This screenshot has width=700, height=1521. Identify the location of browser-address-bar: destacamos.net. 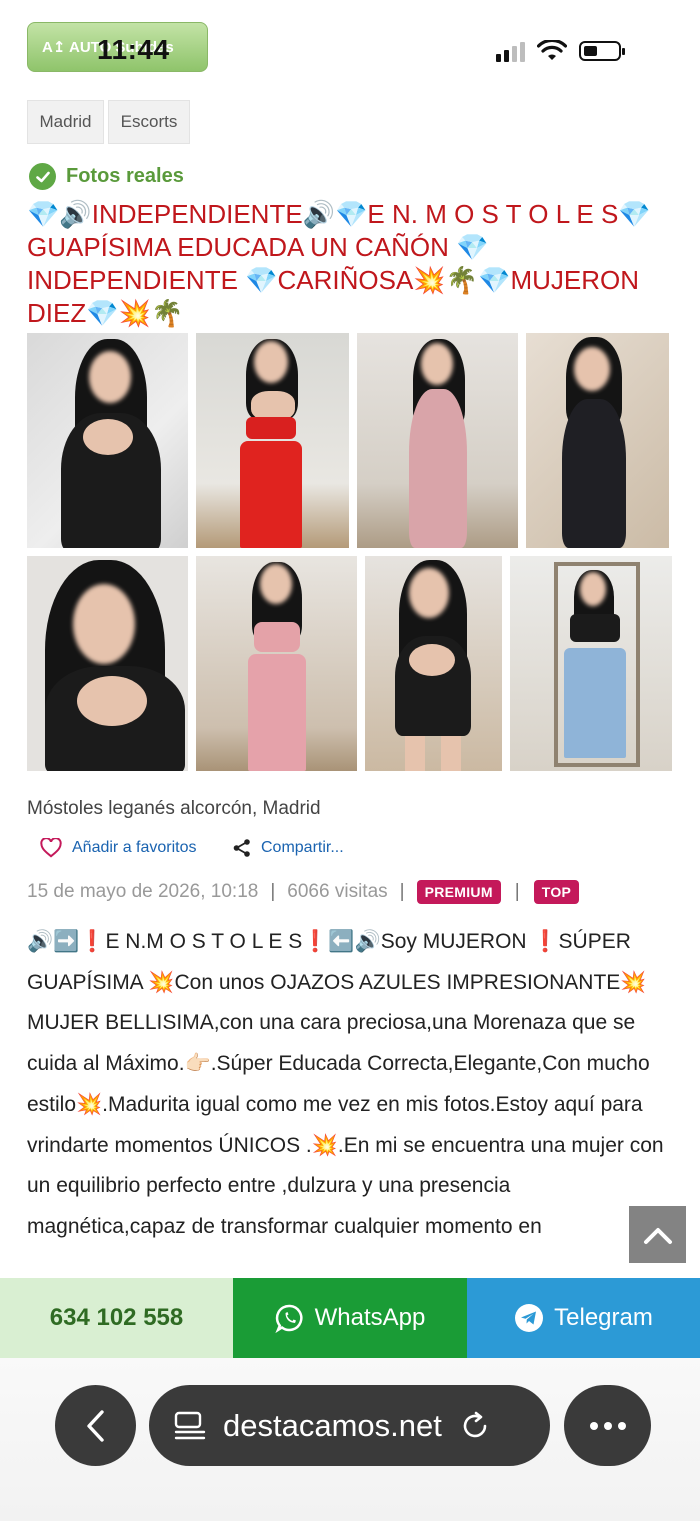
(349, 1425).